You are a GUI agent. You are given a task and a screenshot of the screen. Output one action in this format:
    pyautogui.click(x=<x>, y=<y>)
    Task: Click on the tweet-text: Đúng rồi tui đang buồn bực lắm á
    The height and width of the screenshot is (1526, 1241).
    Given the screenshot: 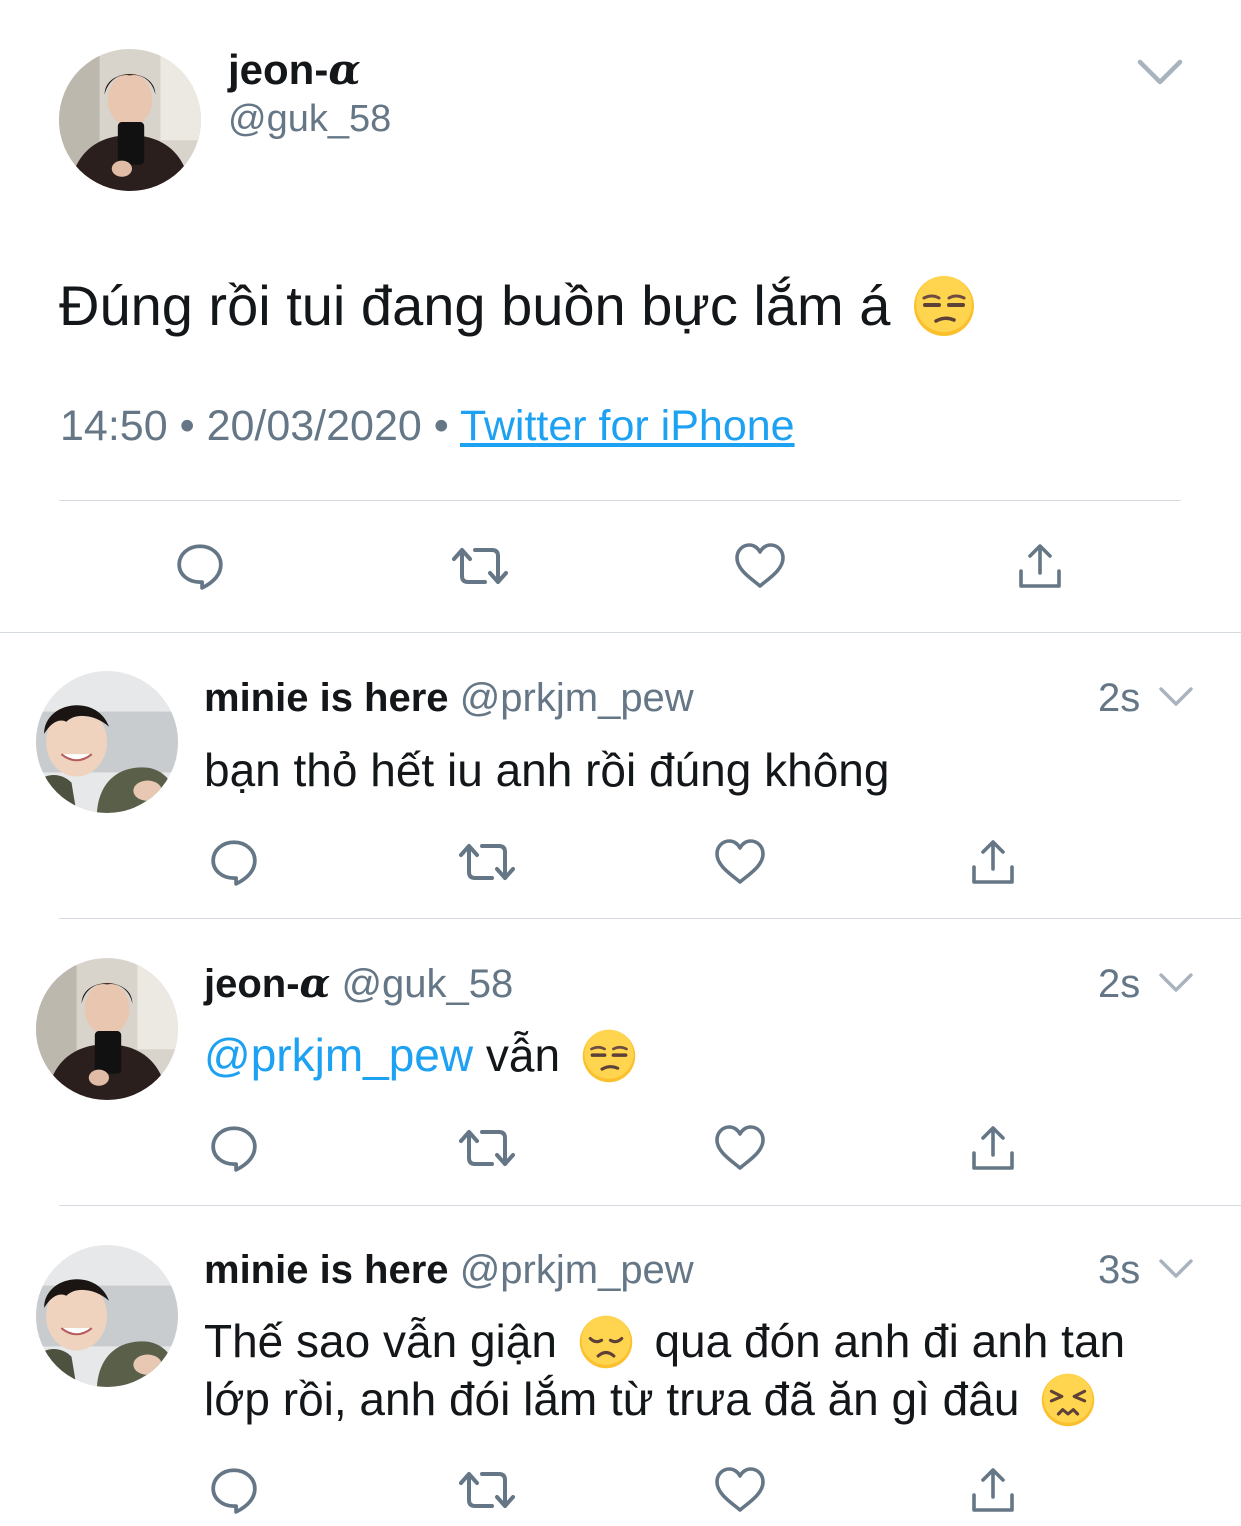 What is the action you would take?
    pyautogui.click(x=517, y=306)
    